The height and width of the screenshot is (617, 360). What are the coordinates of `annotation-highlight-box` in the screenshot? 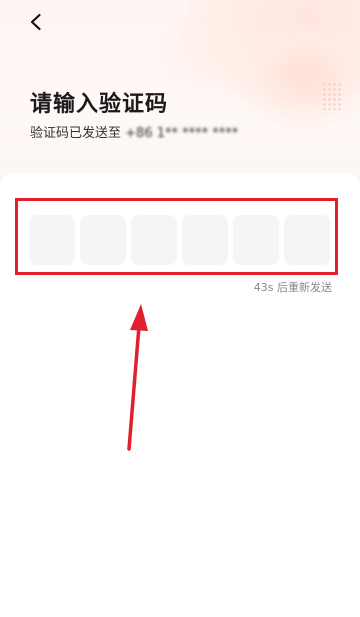 It's located at (176, 236).